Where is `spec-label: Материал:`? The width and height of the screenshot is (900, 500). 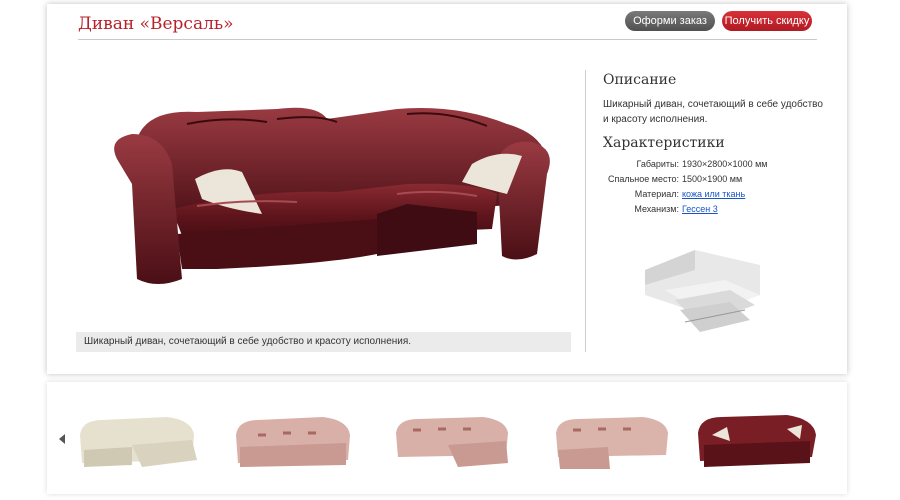
spec-label: Материал: is located at coordinates (656, 194).